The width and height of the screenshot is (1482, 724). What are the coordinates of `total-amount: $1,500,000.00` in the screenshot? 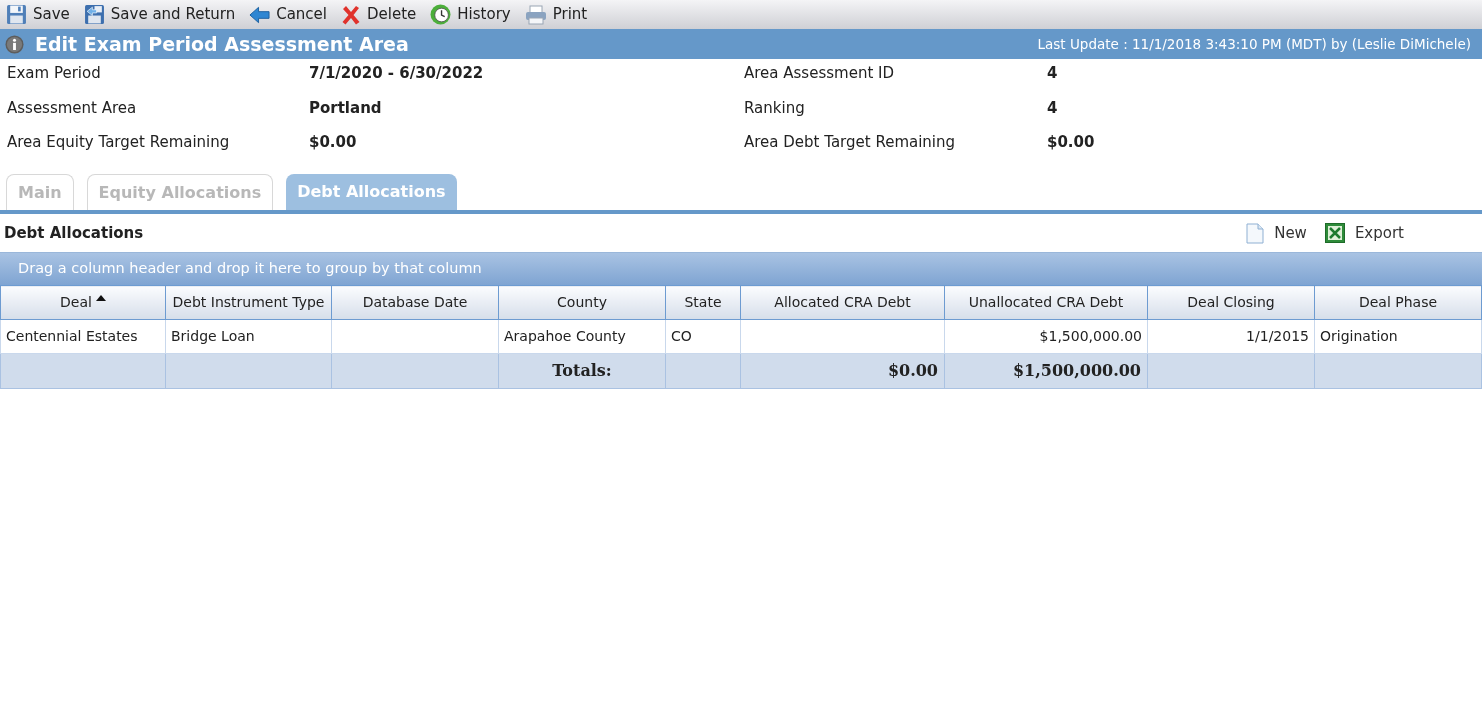 It's located at (1076, 370).